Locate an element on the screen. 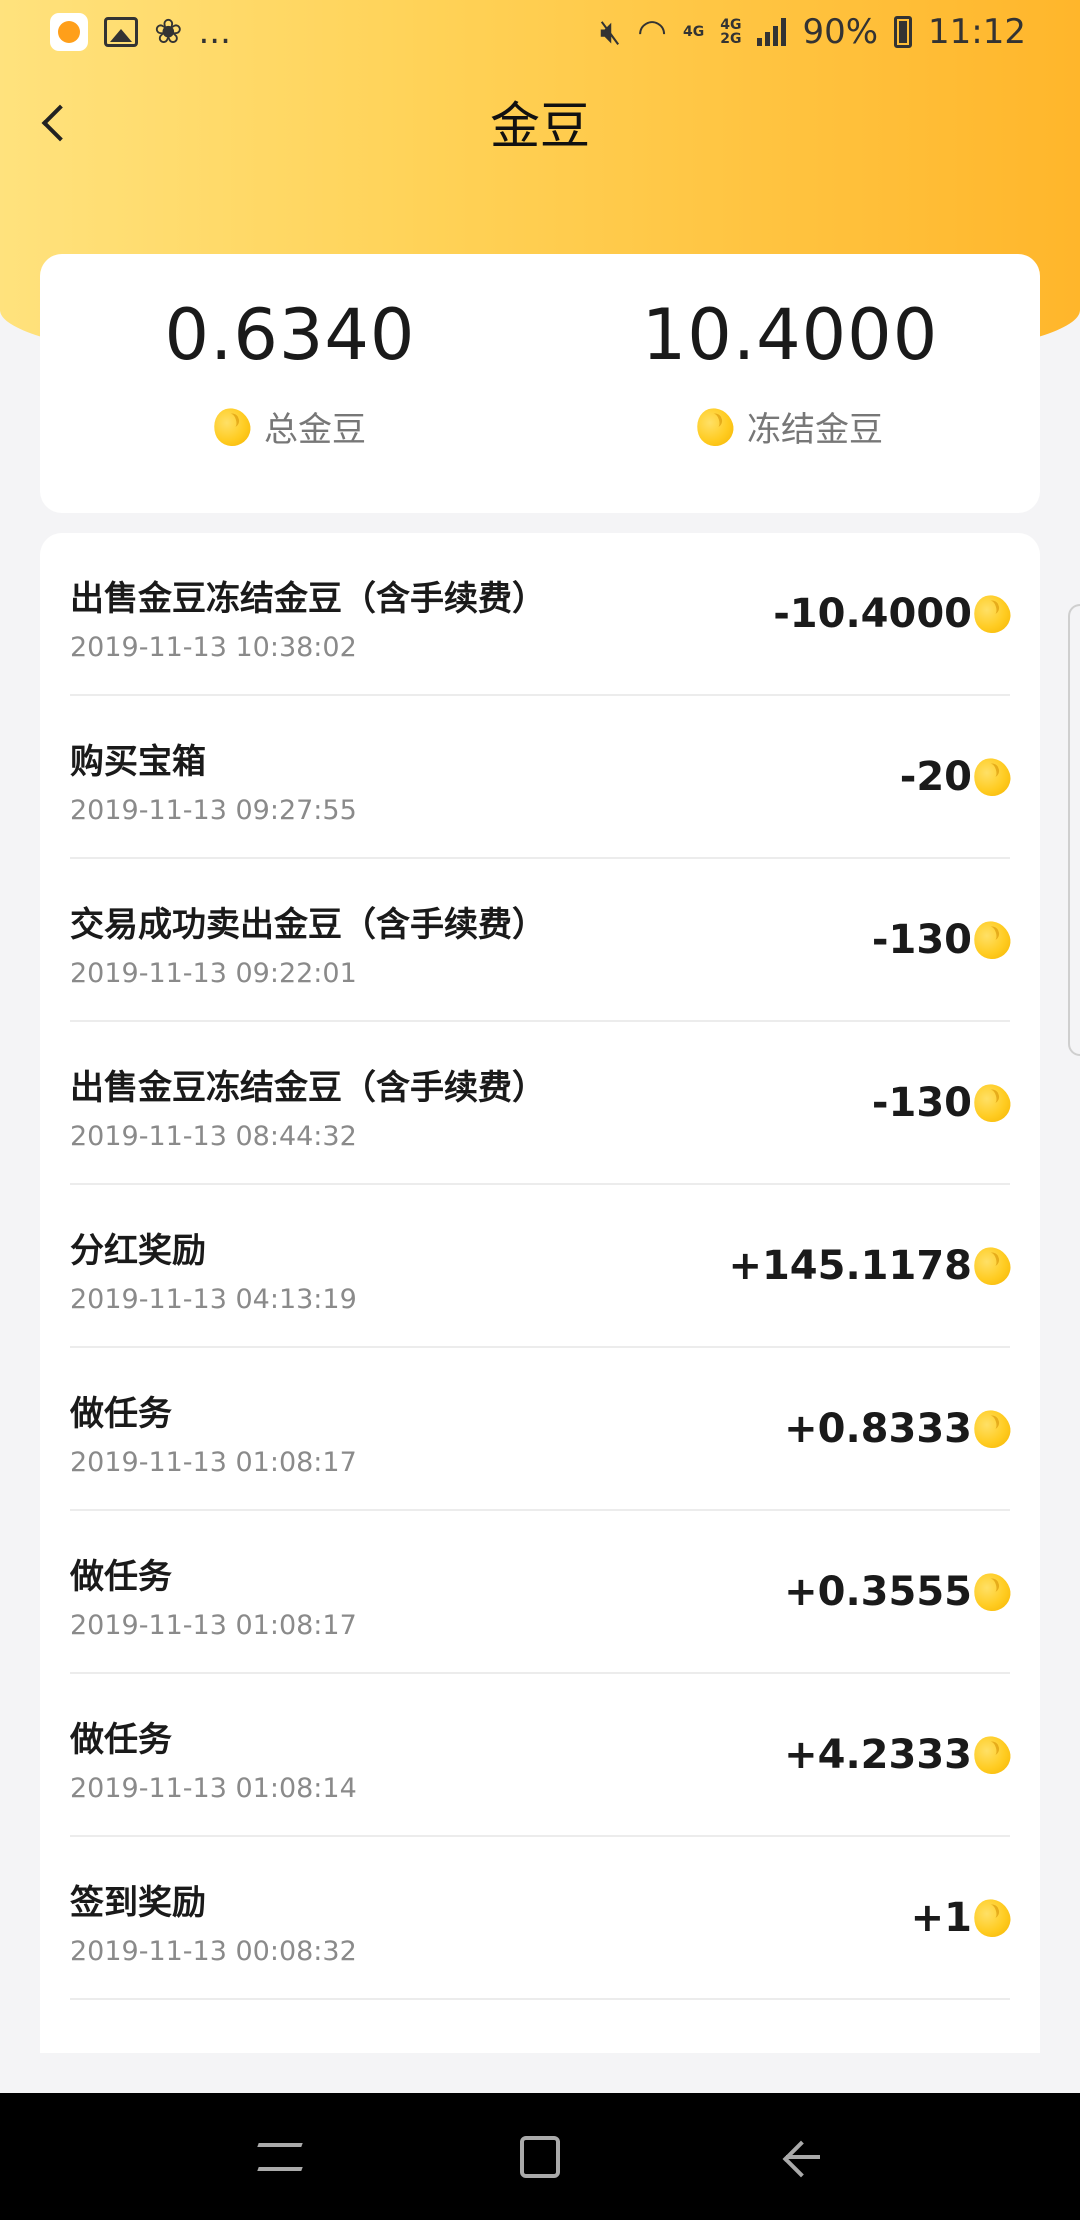 Image resolution: width=1080 pixels, height=2220 pixels. signal-icon is located at coordinates (772, 32).